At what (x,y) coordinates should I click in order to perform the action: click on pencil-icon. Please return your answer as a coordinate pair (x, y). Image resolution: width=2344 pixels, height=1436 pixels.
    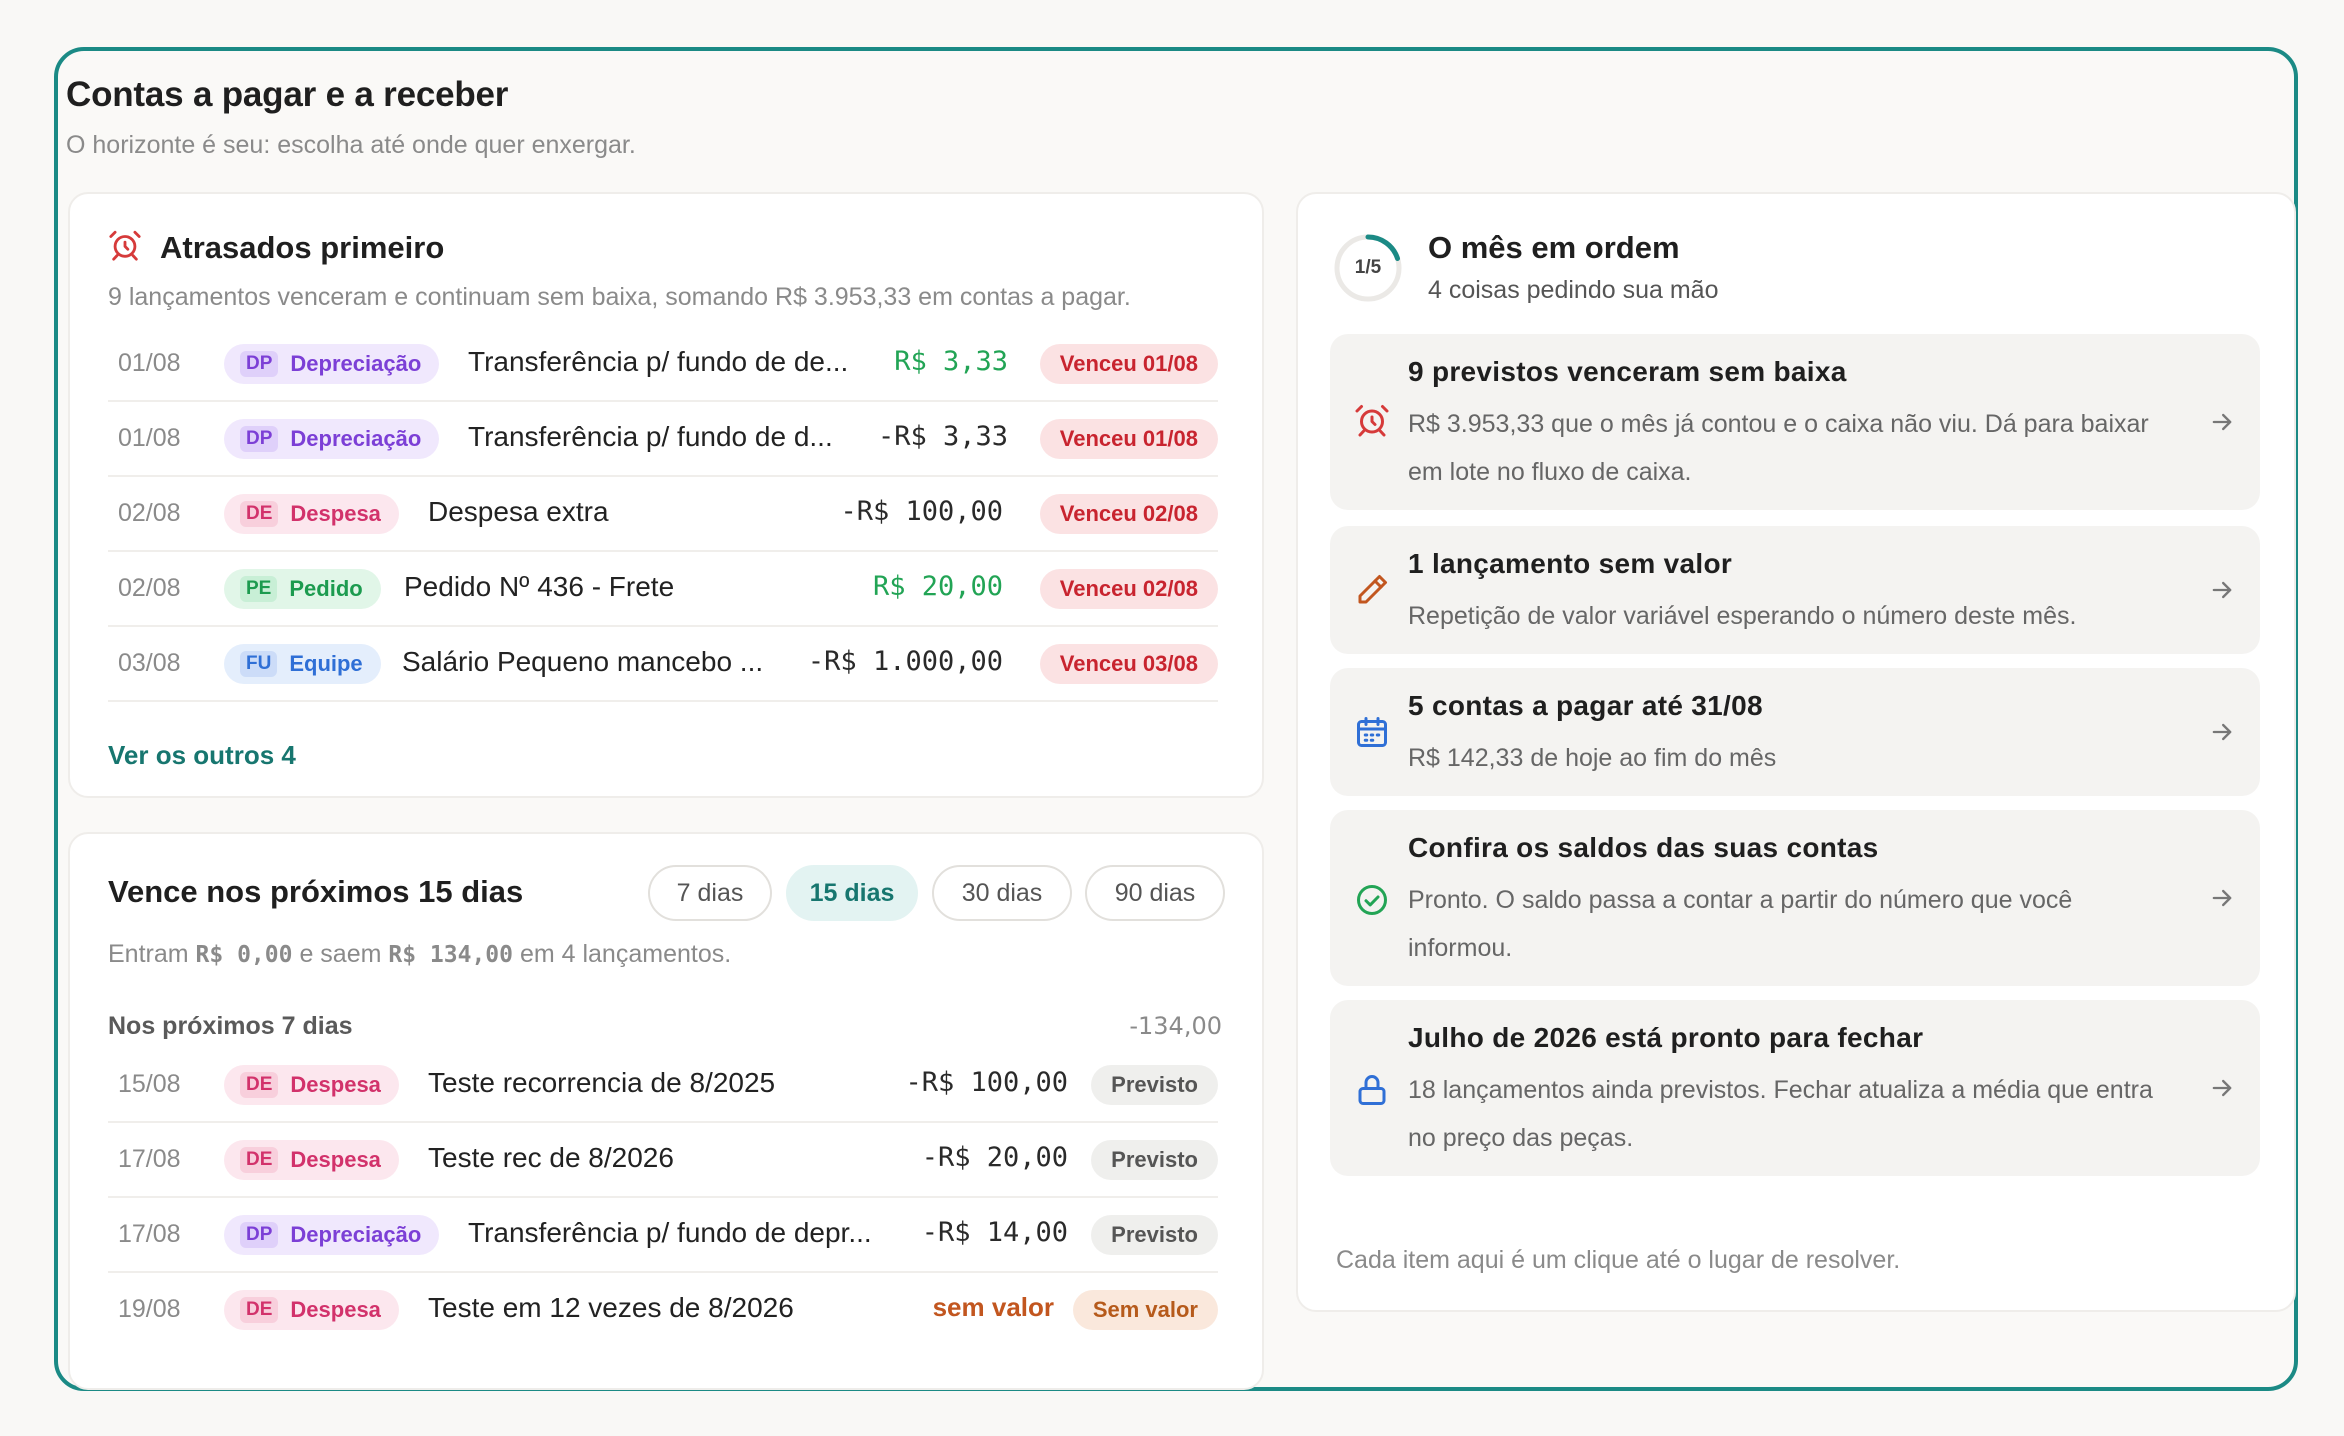
    Looking at the image, I should click on (1372, 590).